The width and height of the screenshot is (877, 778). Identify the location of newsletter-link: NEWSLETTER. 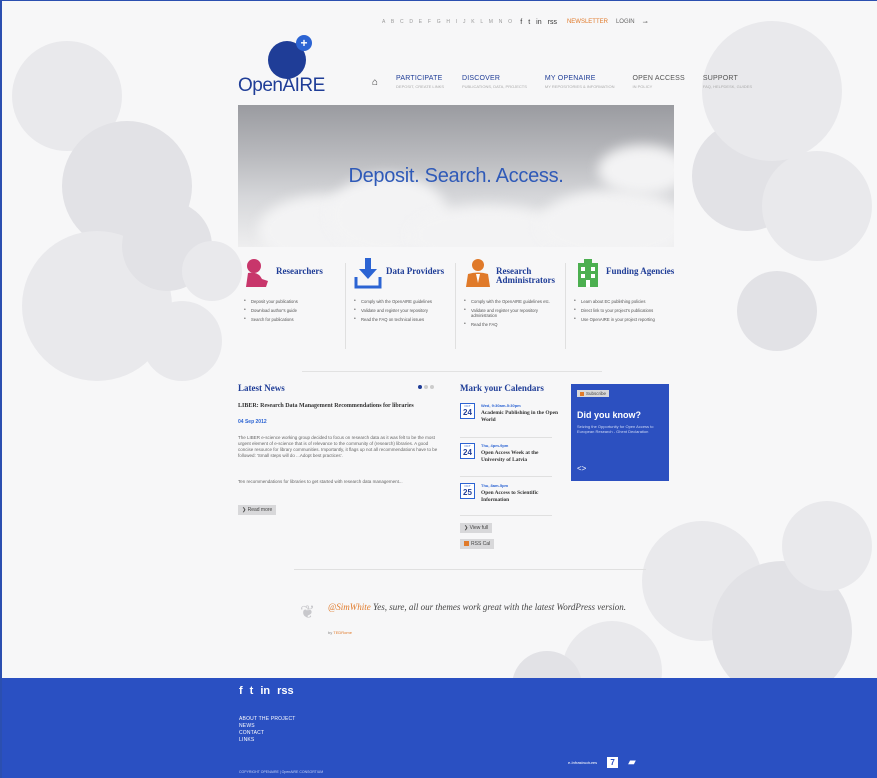
(587, 22).